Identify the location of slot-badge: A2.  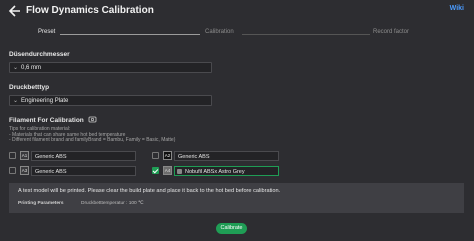
(167, 155).